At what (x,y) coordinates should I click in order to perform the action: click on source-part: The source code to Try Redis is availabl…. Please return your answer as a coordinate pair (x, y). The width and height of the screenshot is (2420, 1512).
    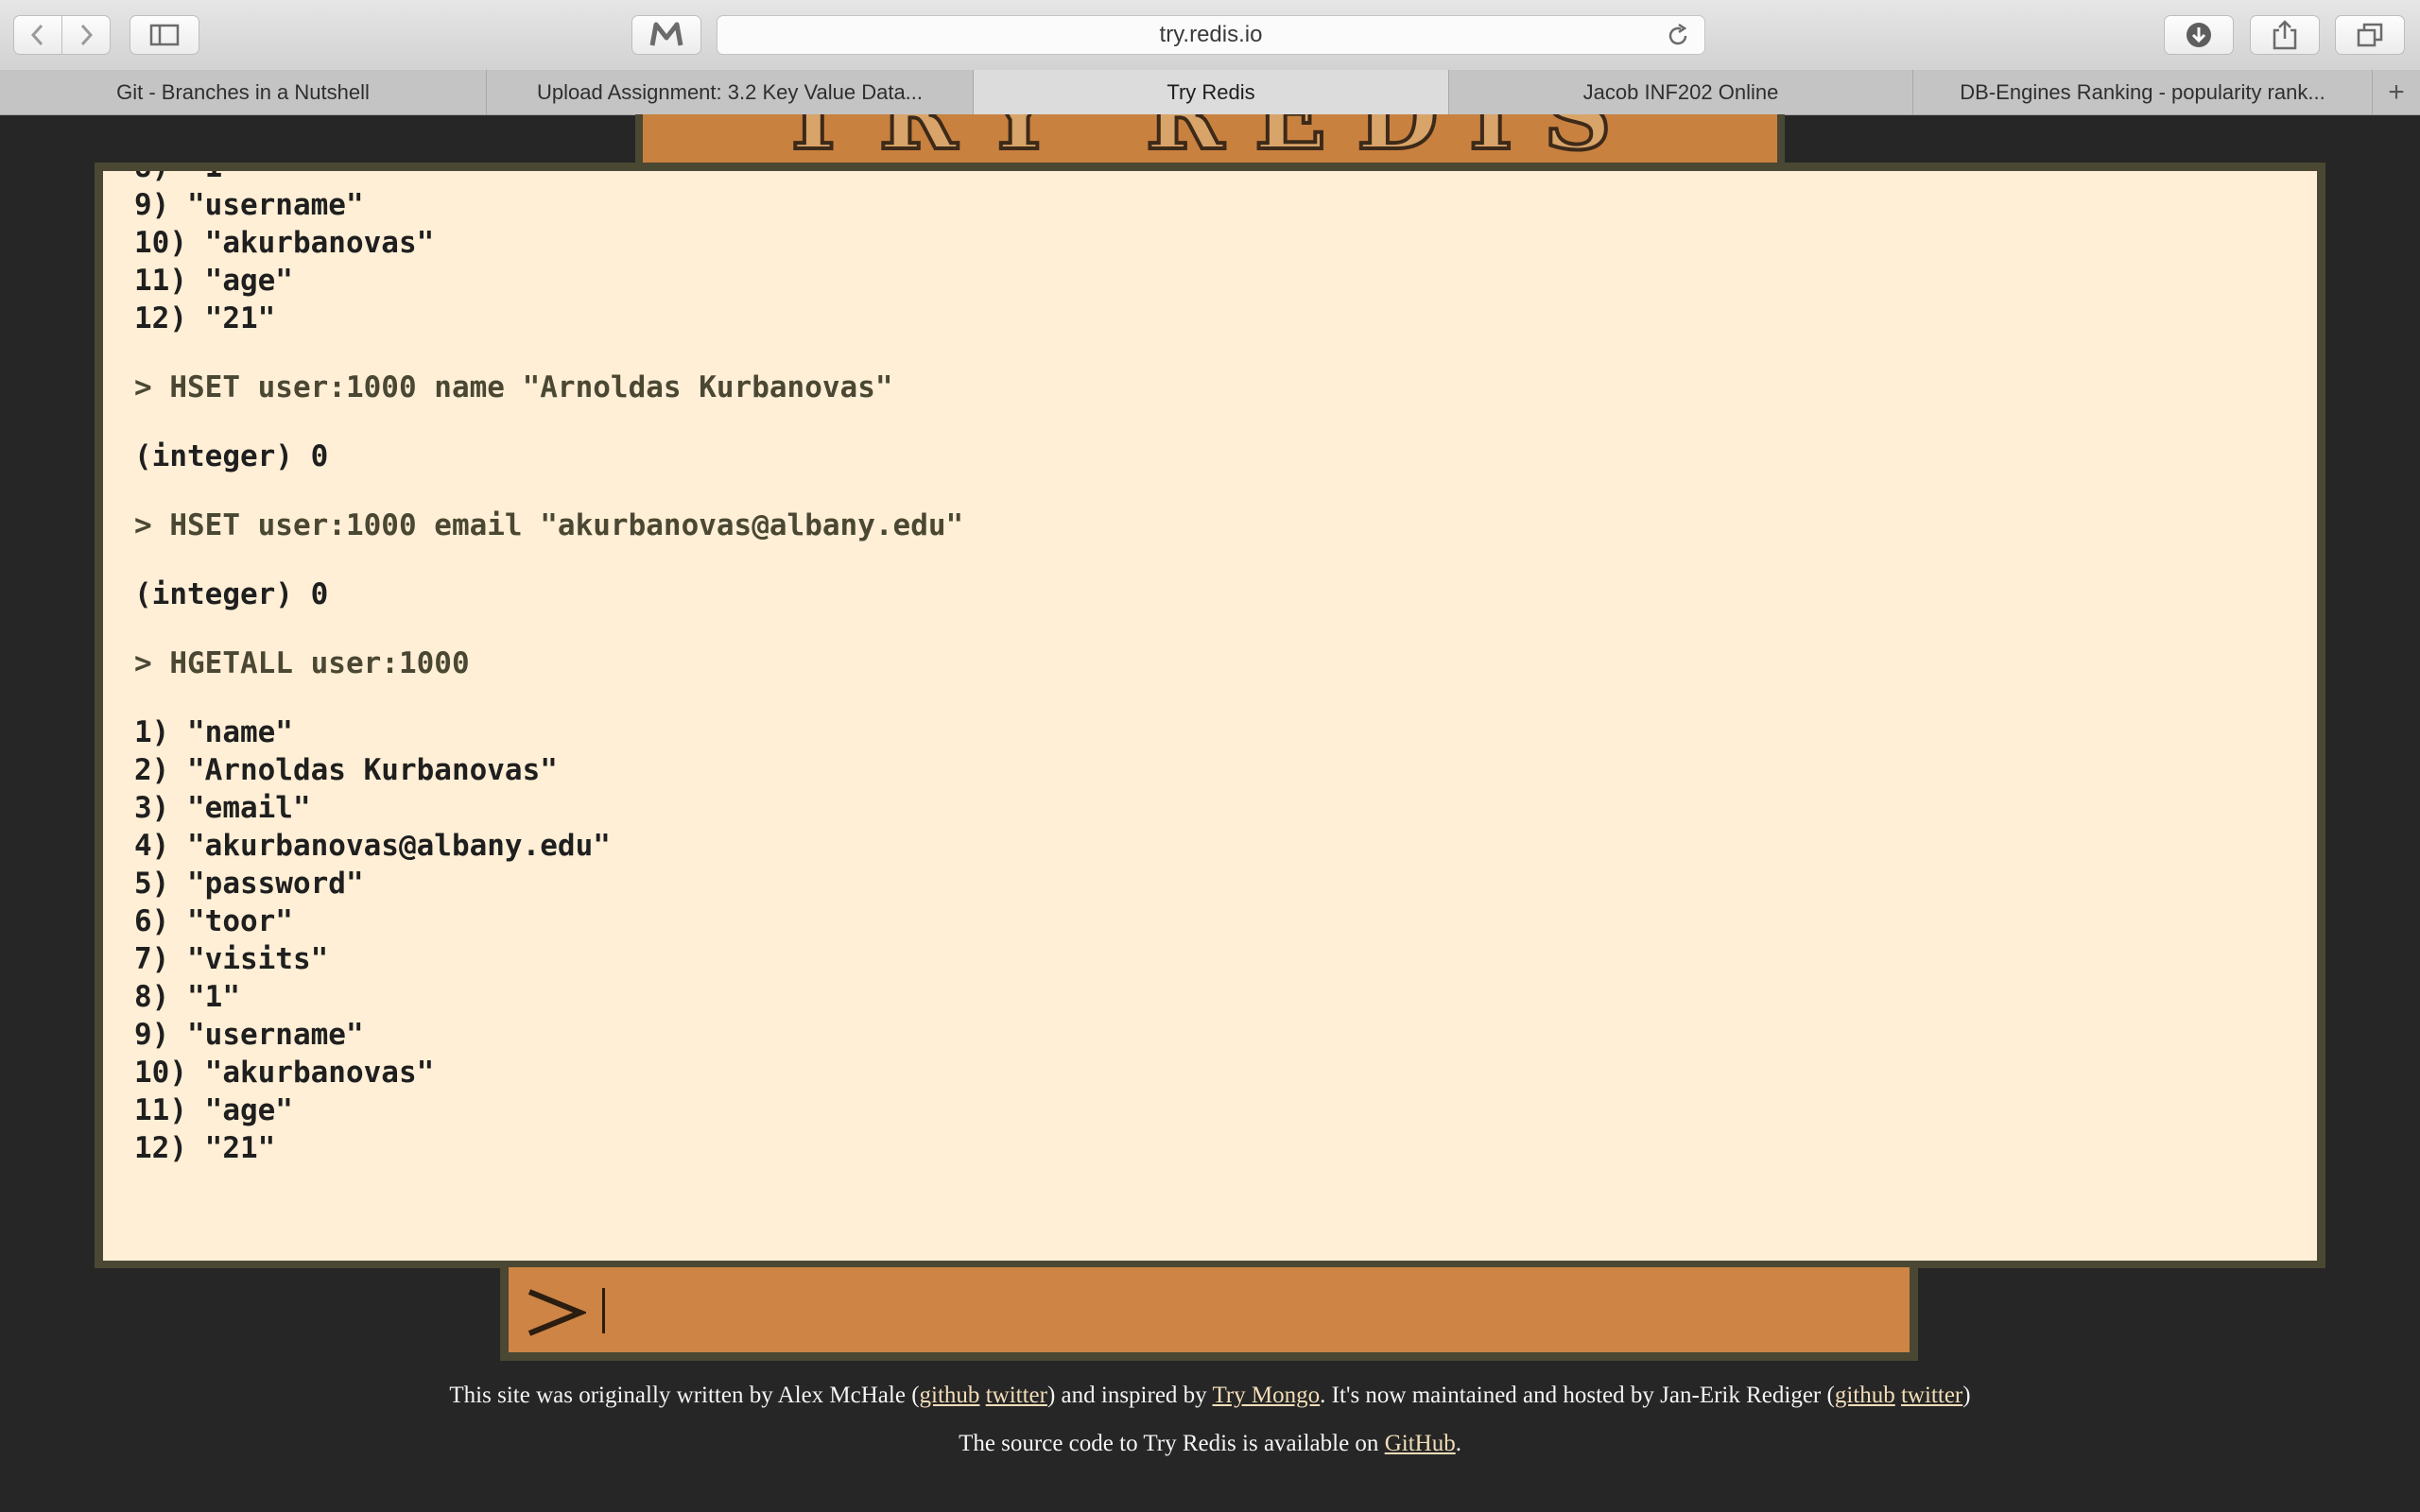
    Looking at the image, I should click on (1172, 1443).